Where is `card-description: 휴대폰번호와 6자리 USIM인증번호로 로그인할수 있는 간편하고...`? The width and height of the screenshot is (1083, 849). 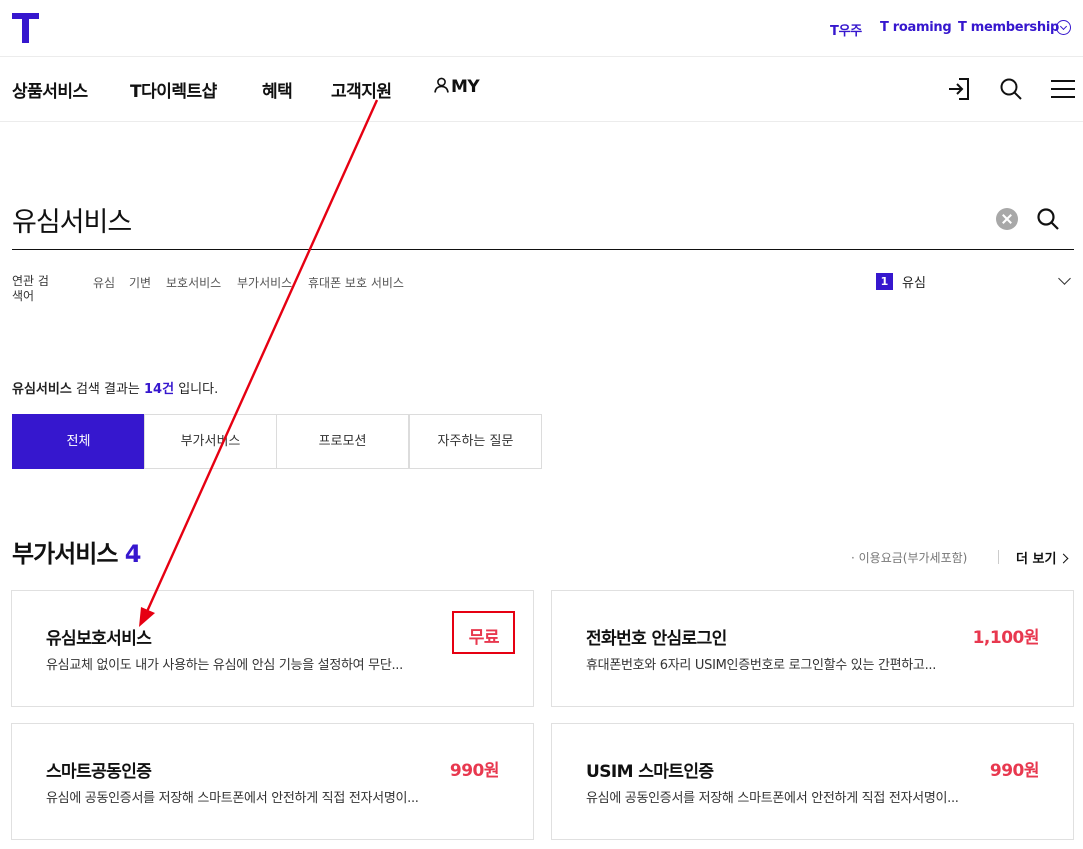 card-description: 휴대폰번호와 6자리 USIM인증번호로 로그인할수 있는 간편하고... is located at coordinates (761, 665).